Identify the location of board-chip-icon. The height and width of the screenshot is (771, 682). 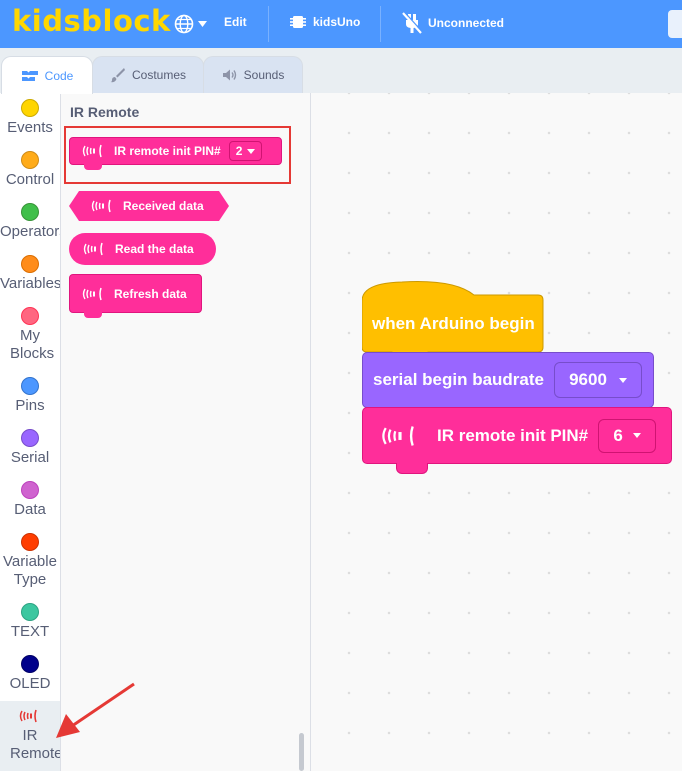
(298, 22).